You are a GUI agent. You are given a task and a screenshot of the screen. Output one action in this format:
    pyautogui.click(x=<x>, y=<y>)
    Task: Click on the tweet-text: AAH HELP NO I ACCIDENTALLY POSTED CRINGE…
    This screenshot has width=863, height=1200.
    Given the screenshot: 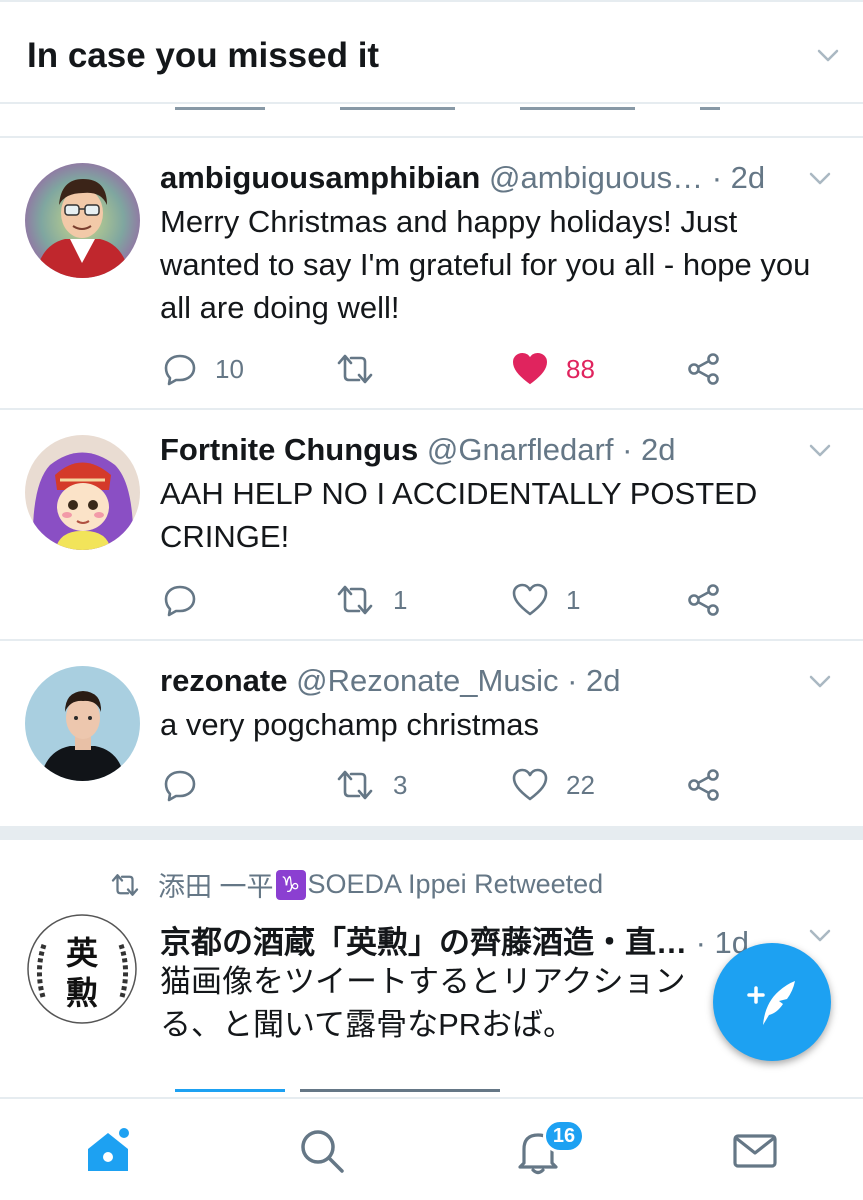 What is the action you would take?
    pyautogui.click(x=459, y=515)
    